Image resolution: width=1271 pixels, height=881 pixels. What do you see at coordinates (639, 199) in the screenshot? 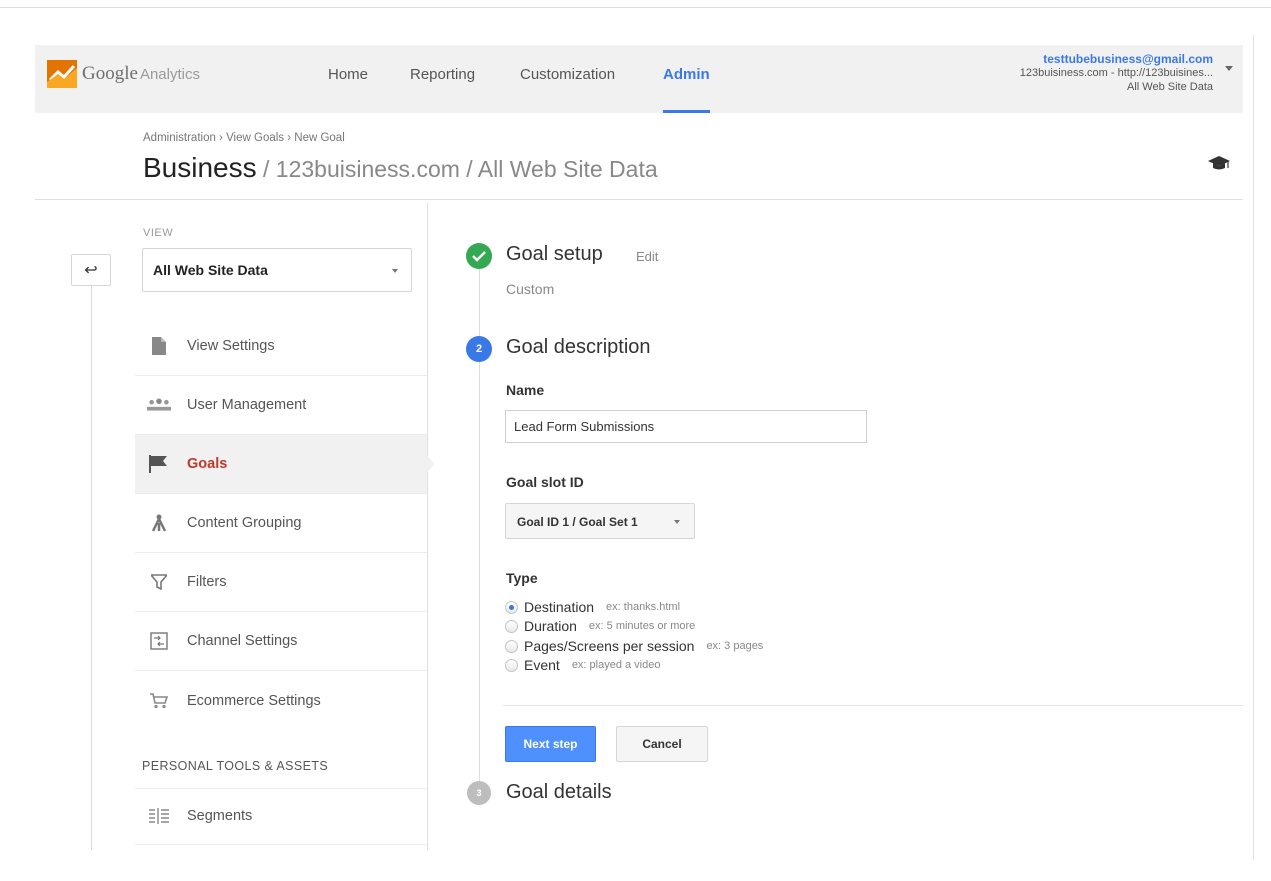
I see `title-divider` at bounding box center [639, 199].